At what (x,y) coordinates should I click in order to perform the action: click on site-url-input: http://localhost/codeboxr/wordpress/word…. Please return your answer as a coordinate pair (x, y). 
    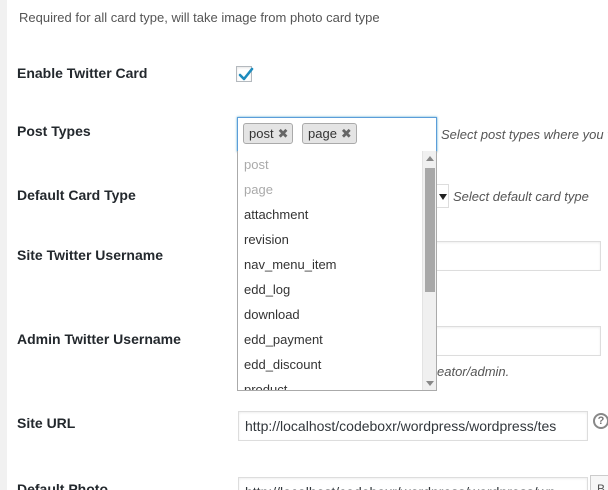
    Looking at the image, I should click on (413, 426).